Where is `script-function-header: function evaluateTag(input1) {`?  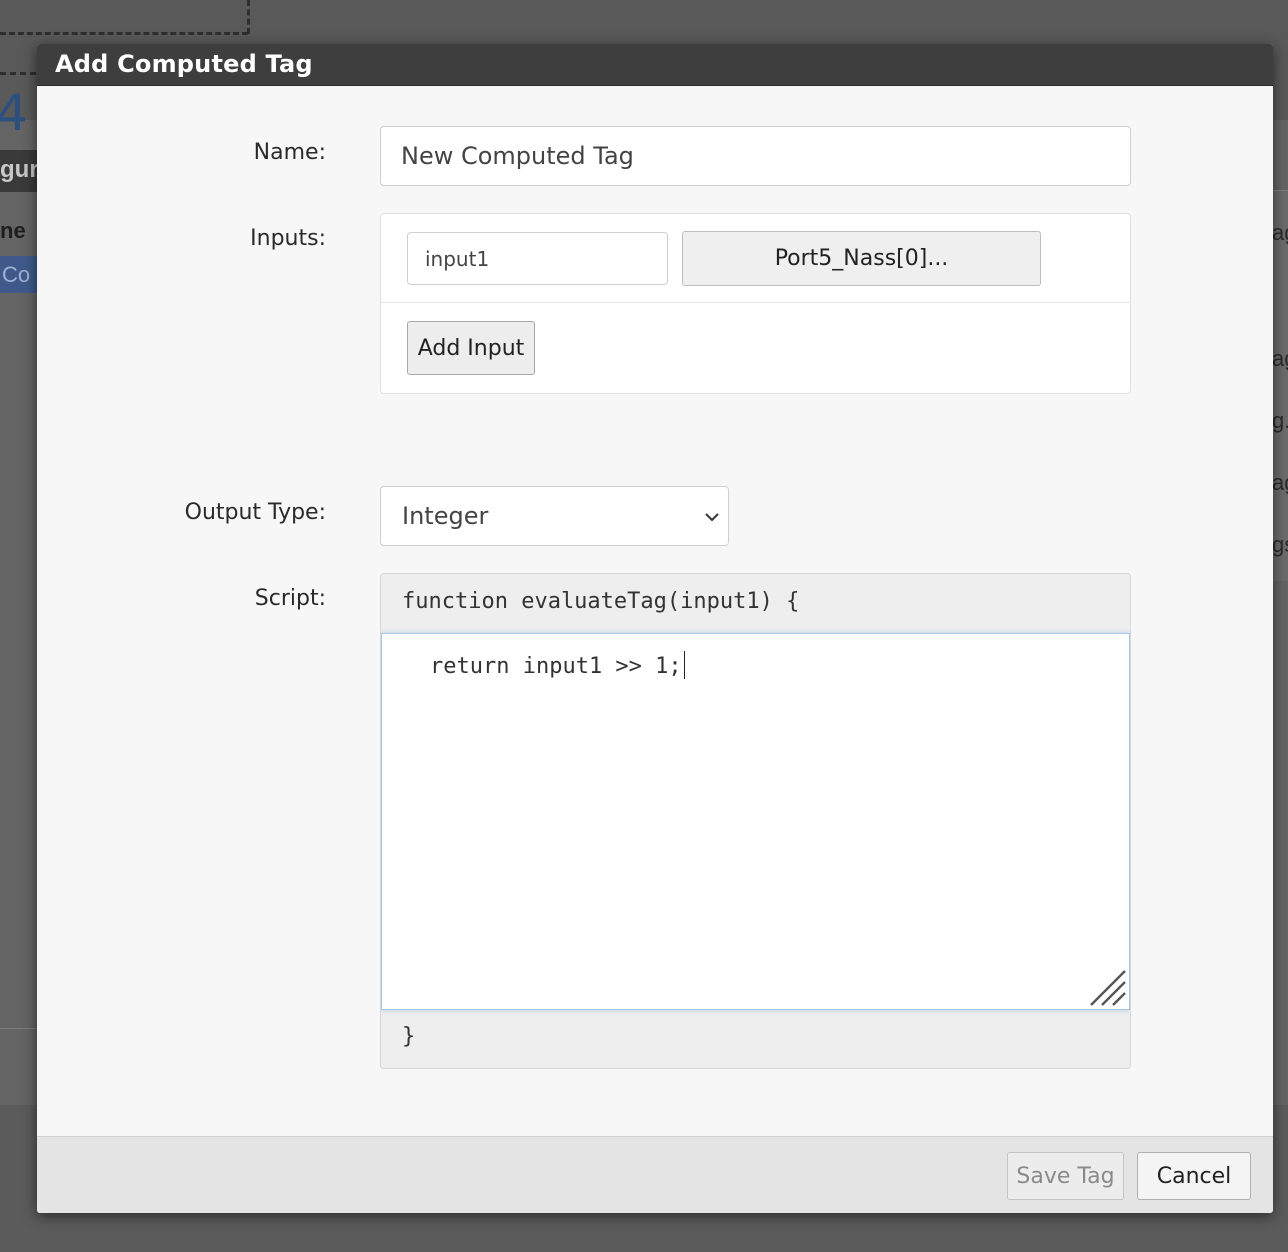 script-function-header: function evaluateTag(input1) { is located at coordinates (601, 601).